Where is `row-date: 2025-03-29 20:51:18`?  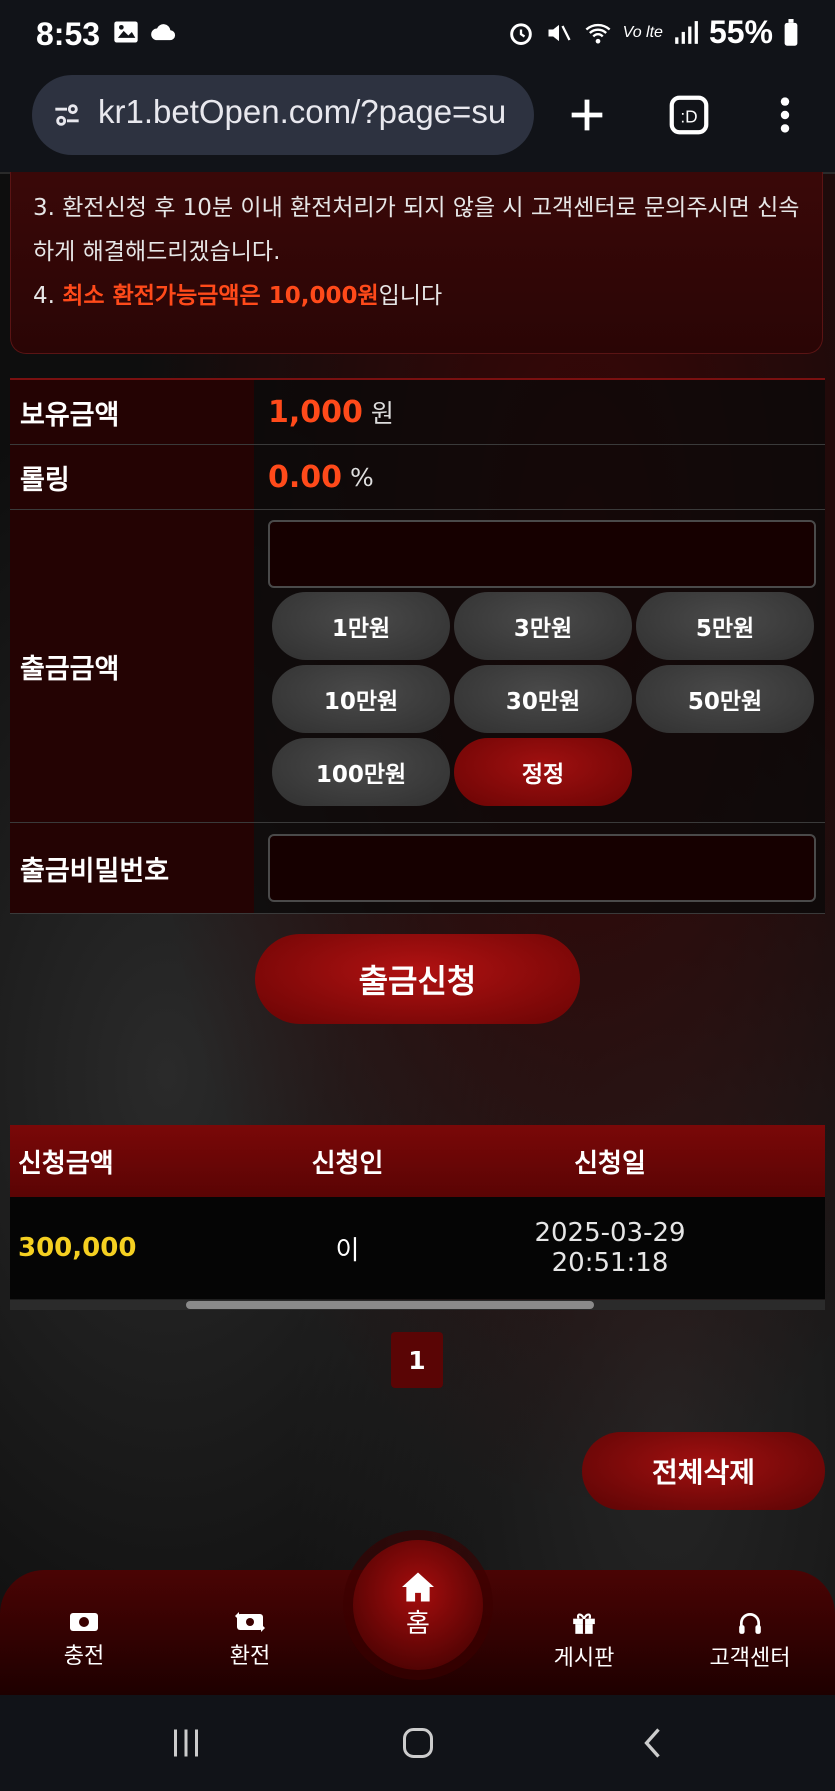 row-date: 2025-03-29 20:51:18 is located at coordinates (610, 1248).